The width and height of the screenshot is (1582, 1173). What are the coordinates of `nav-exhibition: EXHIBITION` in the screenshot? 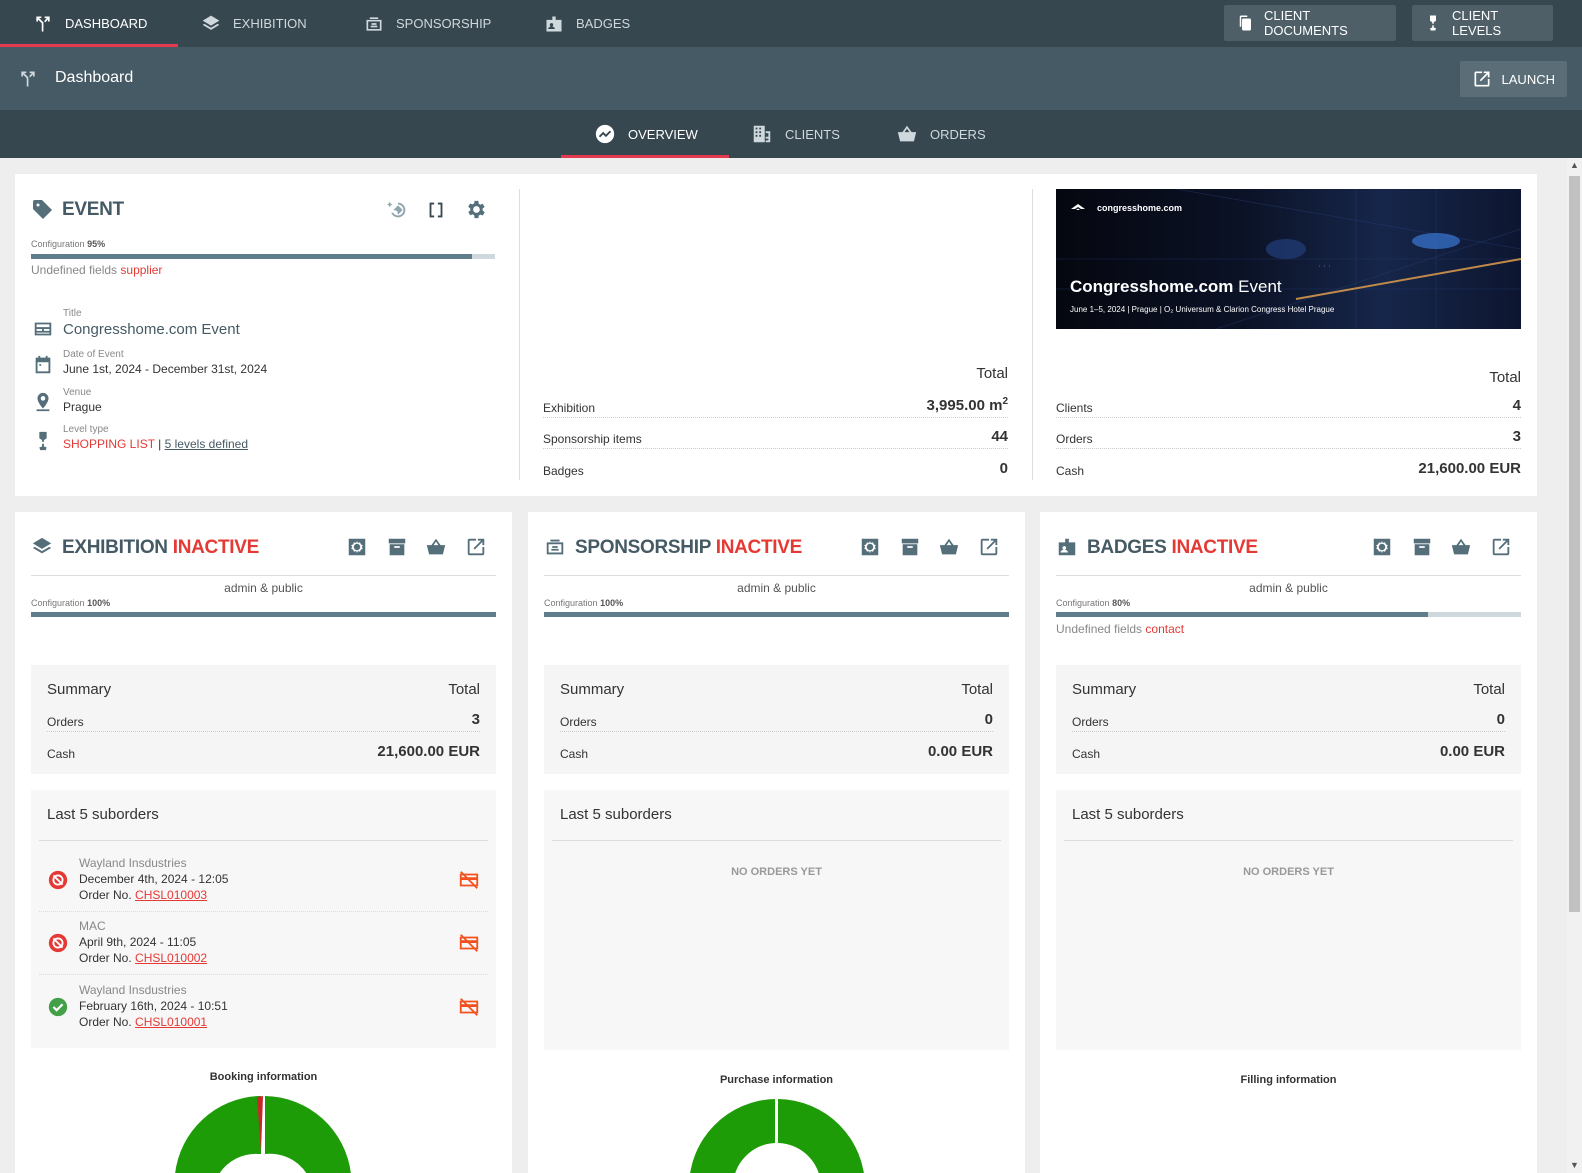 It's located at (254, 23).